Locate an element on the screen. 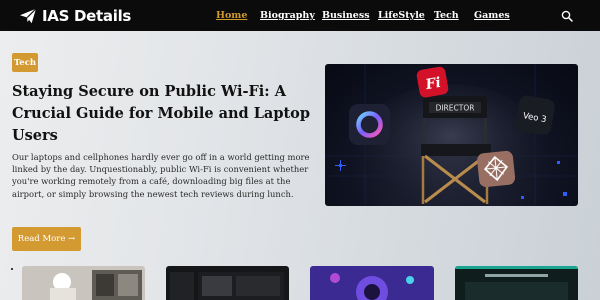 The width and height of the screenshot is (600, 300). search-button is located at coordinates (567, 15).